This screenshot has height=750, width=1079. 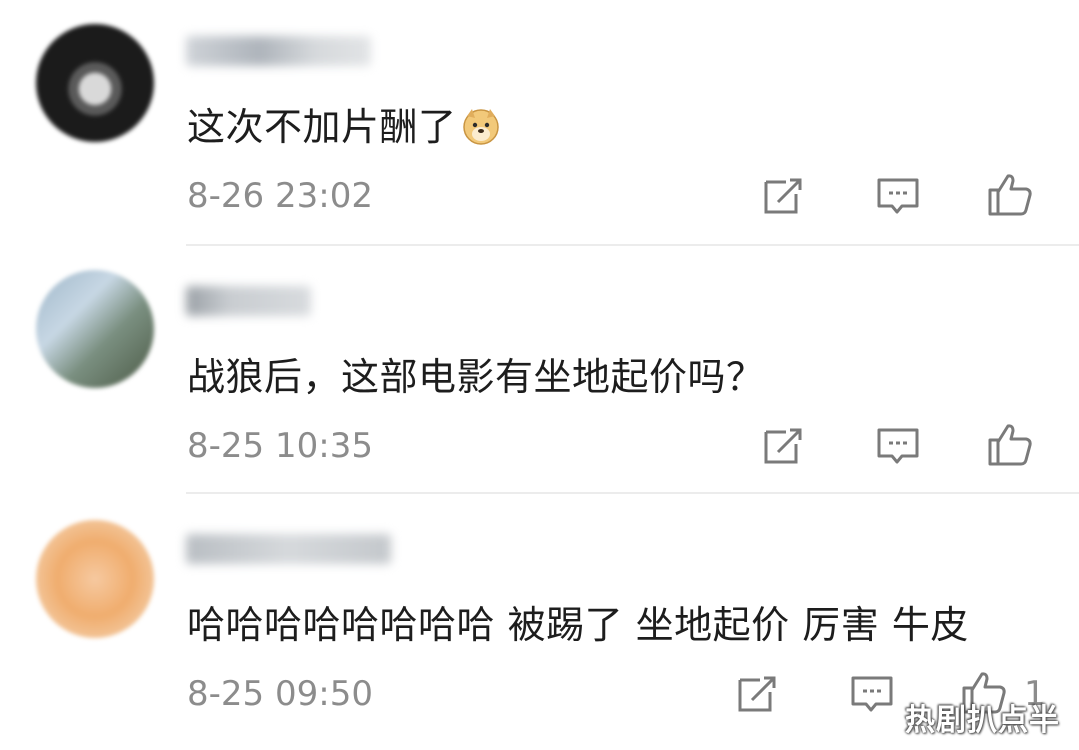 What do you see at coordinates (476, 377) in the screenshot?
I see `comment-text: 战狼后，这部电影有坐地起价吗？` at bounding box center [476, 377].